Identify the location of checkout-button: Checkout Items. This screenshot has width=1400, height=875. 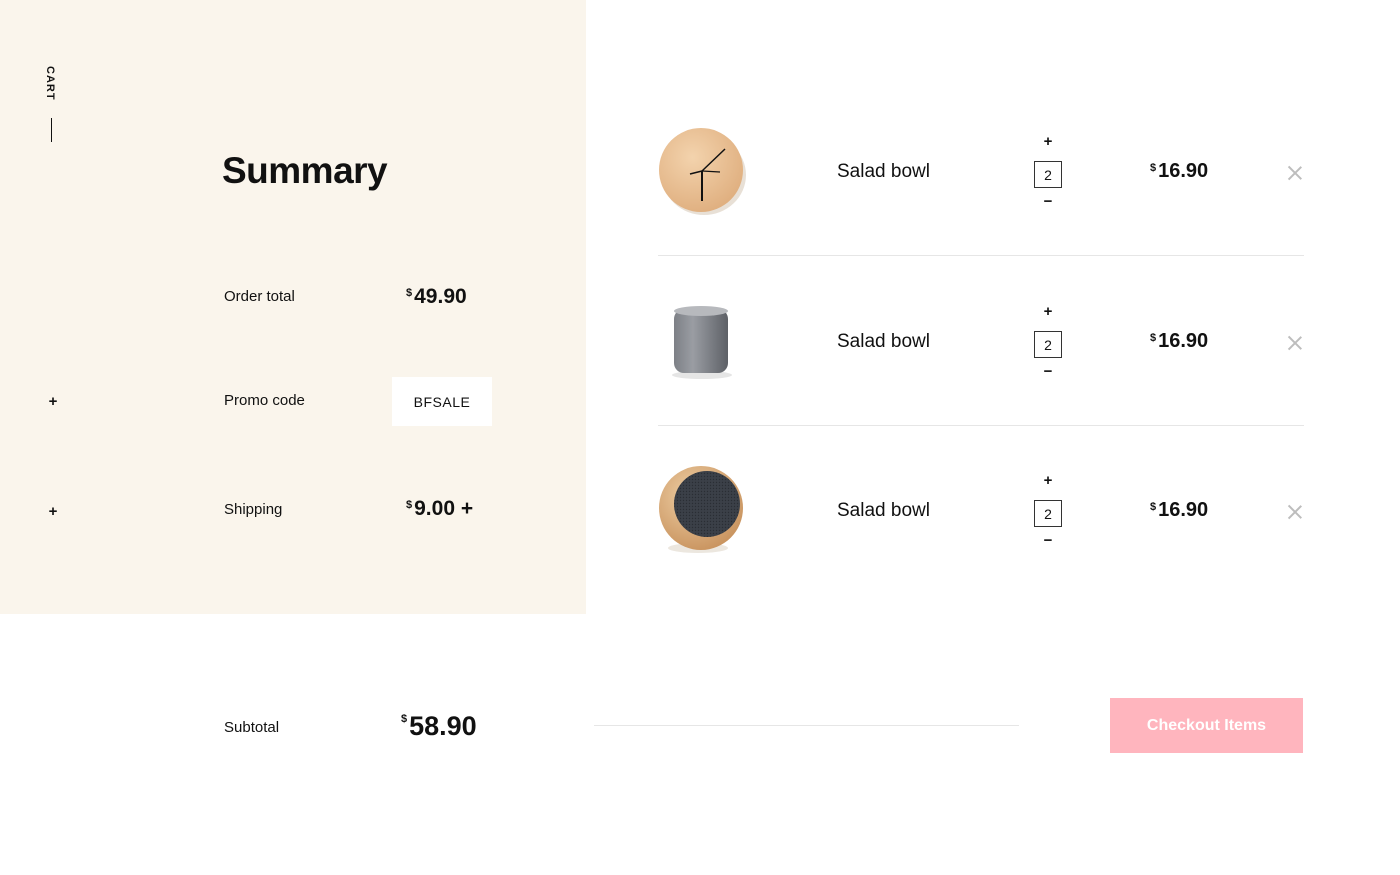
(1206, 725).